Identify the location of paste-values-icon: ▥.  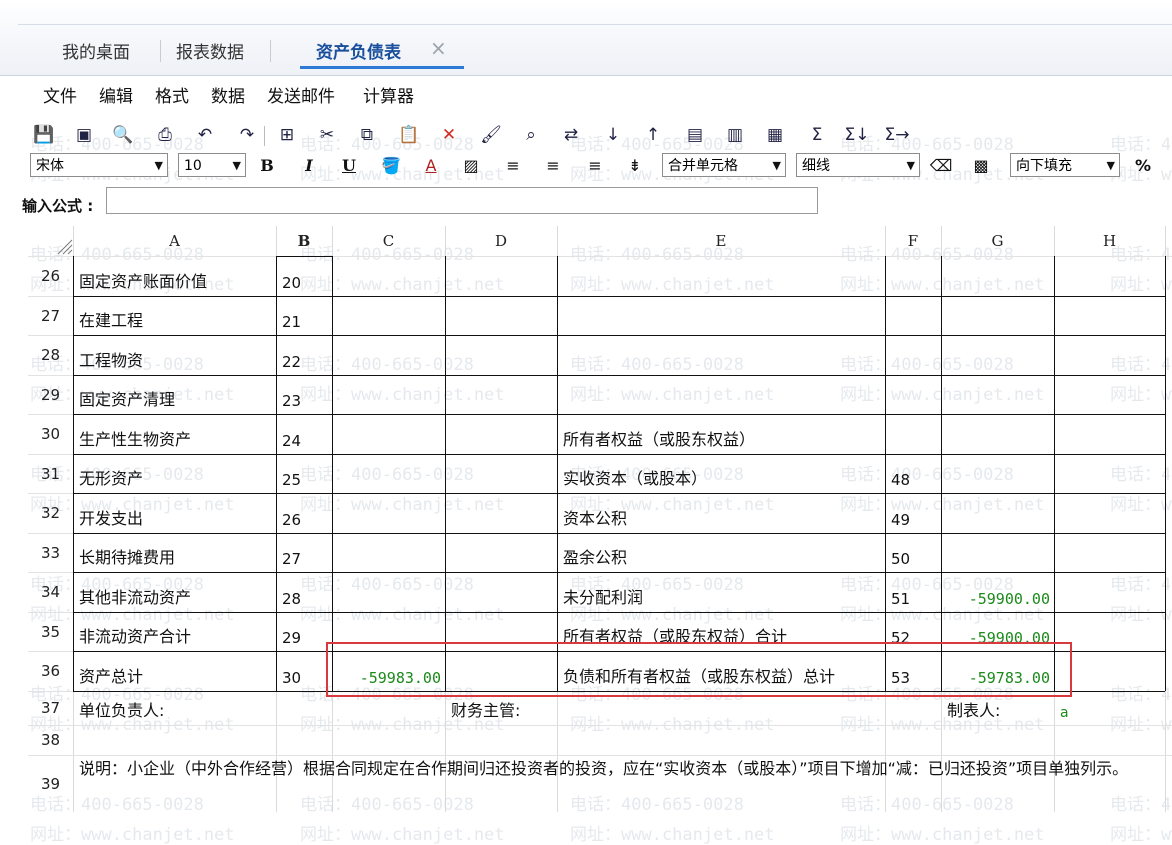
(735, 135).